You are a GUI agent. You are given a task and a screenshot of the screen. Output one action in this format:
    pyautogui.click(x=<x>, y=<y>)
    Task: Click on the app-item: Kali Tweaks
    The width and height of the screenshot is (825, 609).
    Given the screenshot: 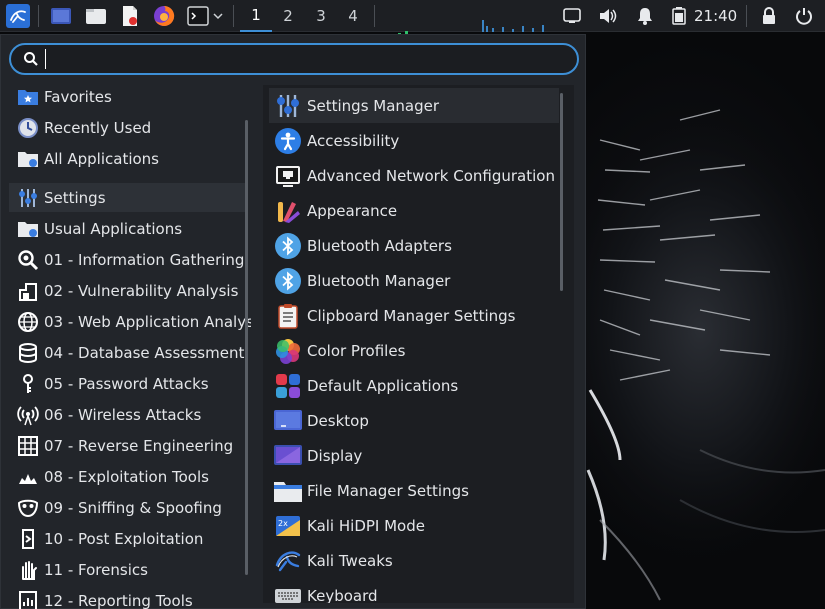 What is the action you would take?
    pyautogui.click(x=414, y=560)
    